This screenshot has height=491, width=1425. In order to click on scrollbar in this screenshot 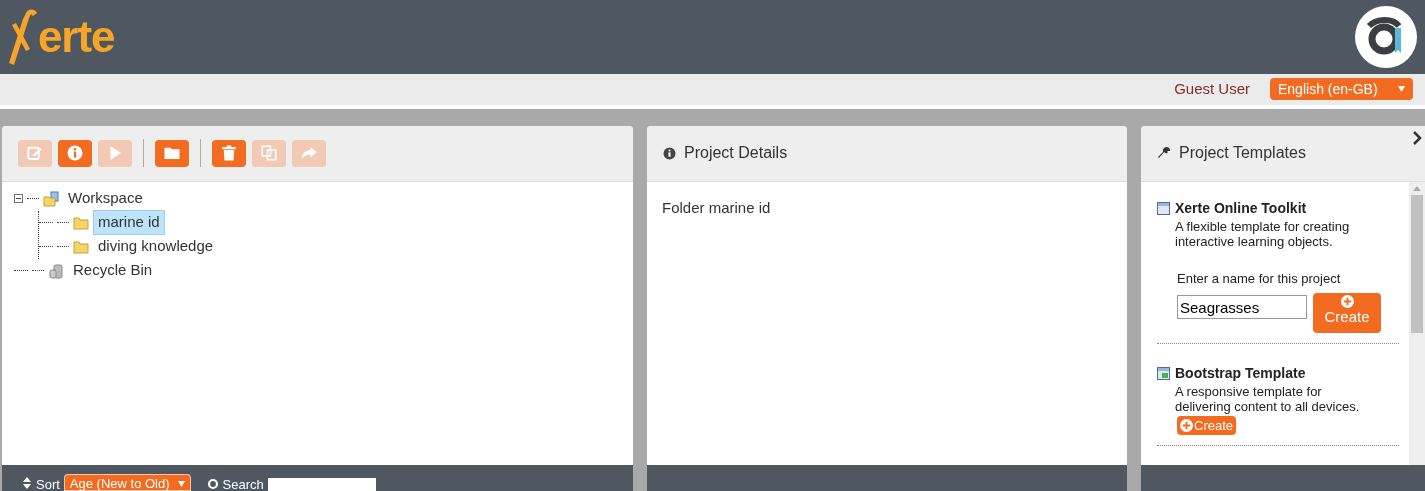, I will do `click(1417, 323)`.